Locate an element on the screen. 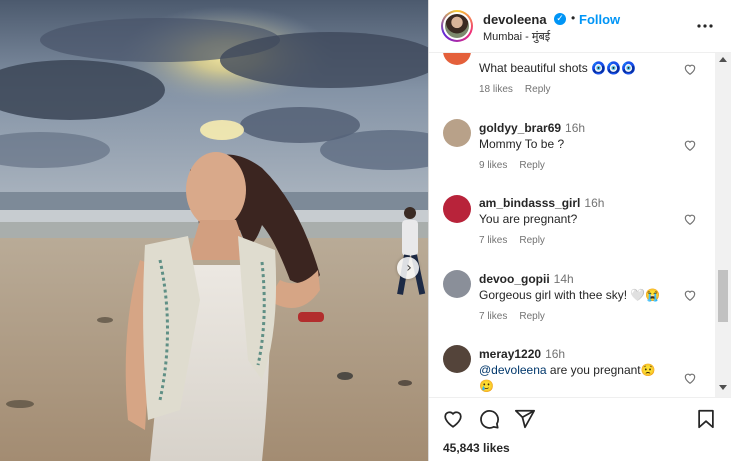 Image resolution: width=731 pixels, height=462 pixels. next-photo-button: › is located at coordinates (408, 268).